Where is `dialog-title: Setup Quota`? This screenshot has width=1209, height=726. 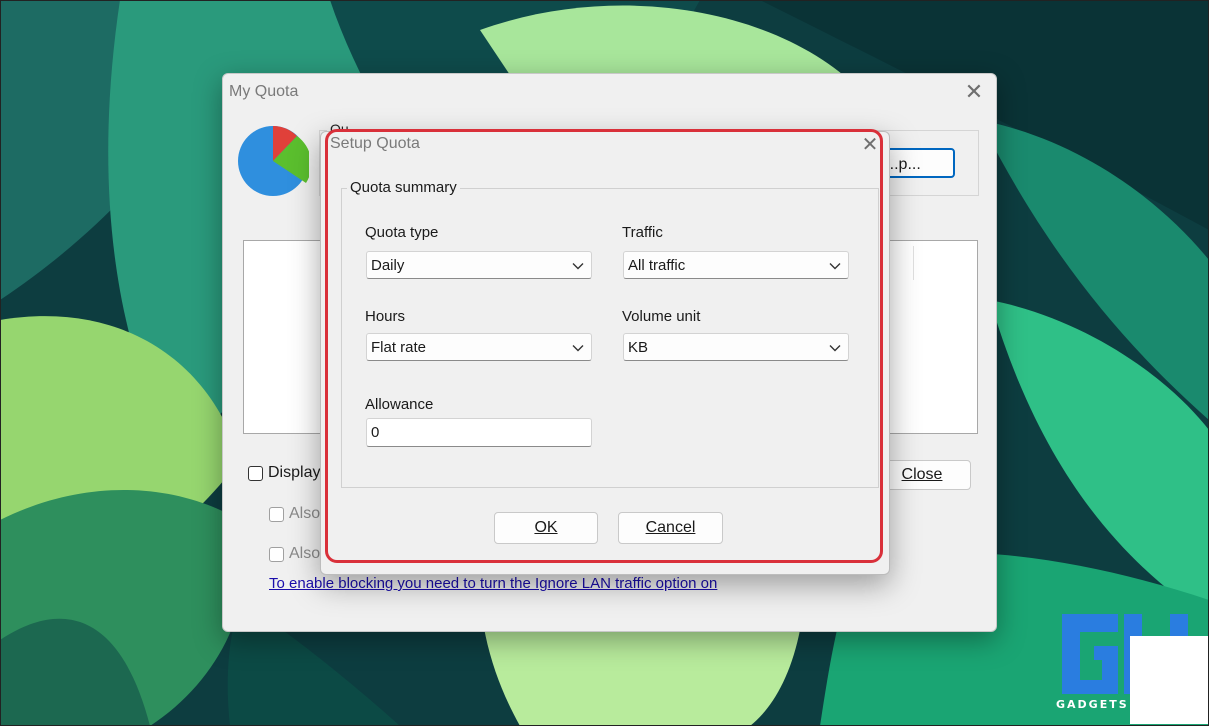
dialog-title: Setup Quota is located at coordinates (375, 143).